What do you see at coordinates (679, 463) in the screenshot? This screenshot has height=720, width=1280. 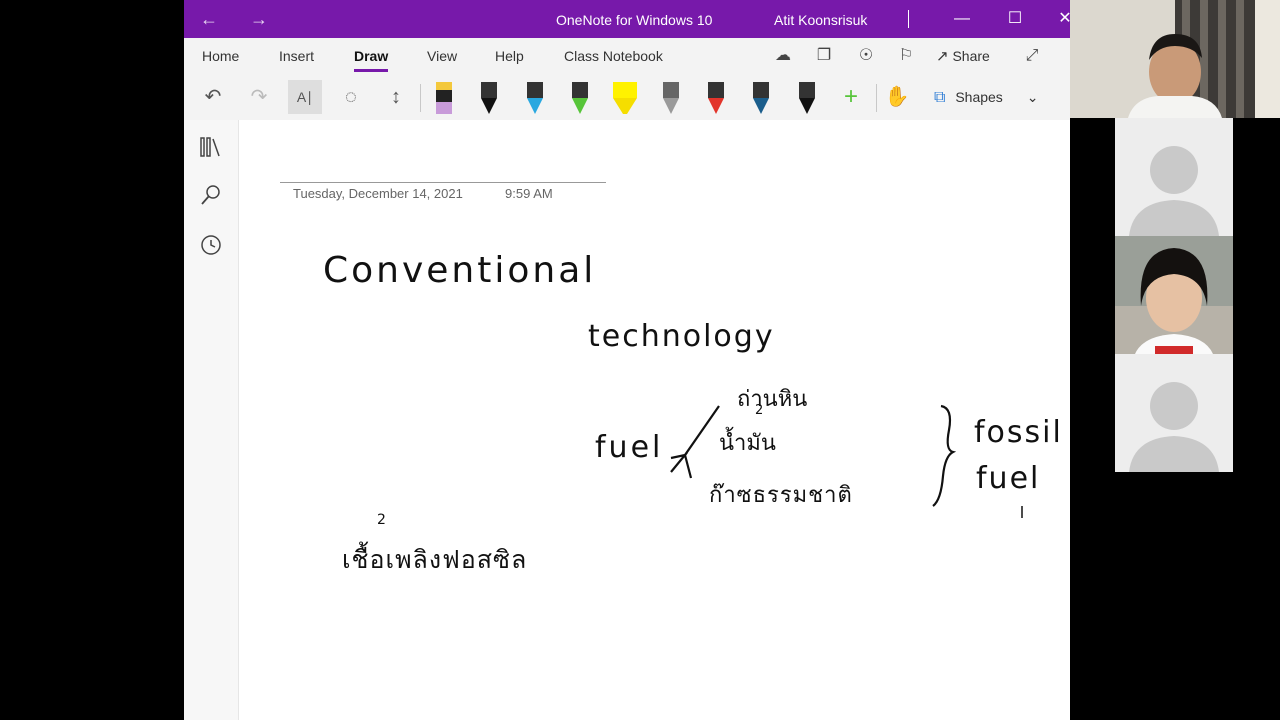 I see `ink-arrowhead` at bounding box center [679, 463].